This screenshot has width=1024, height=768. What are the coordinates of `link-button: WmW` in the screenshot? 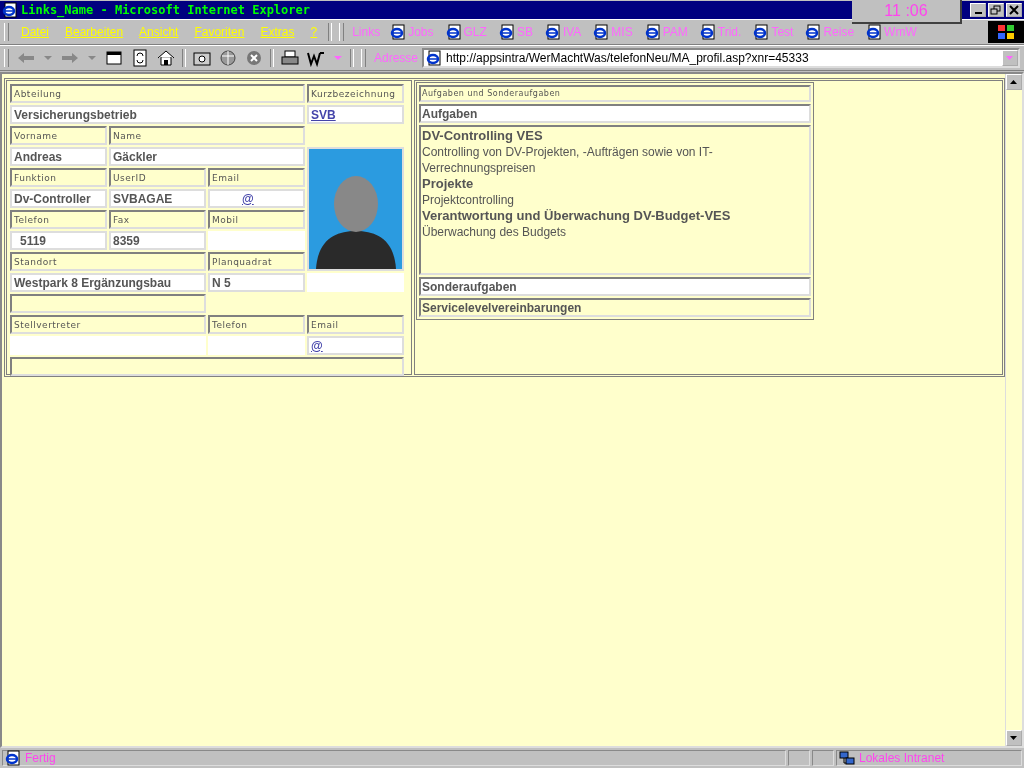 It's located at (891, 32).